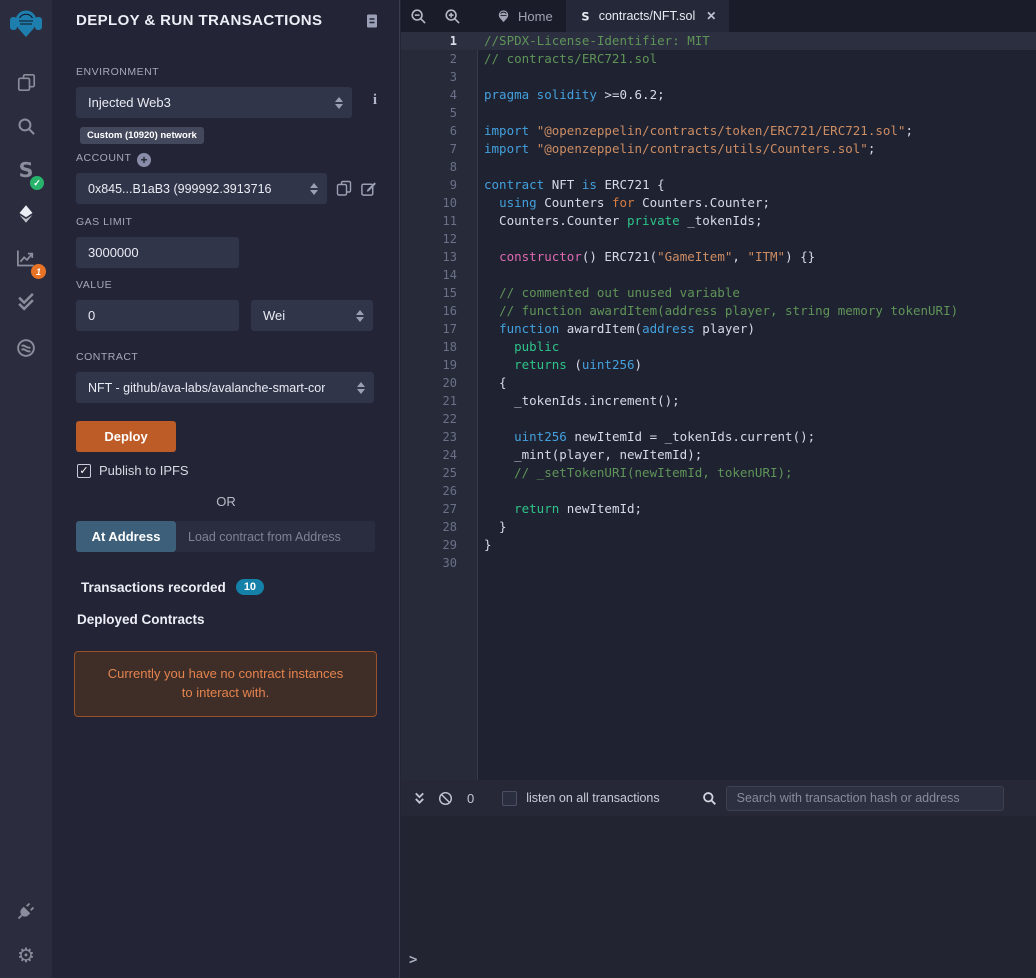 The image size is (1036, 978). Describe the element at coordinates (264, 536) in the screenshot. I see `at-address-placeholder: Load contract from Address` at that location.